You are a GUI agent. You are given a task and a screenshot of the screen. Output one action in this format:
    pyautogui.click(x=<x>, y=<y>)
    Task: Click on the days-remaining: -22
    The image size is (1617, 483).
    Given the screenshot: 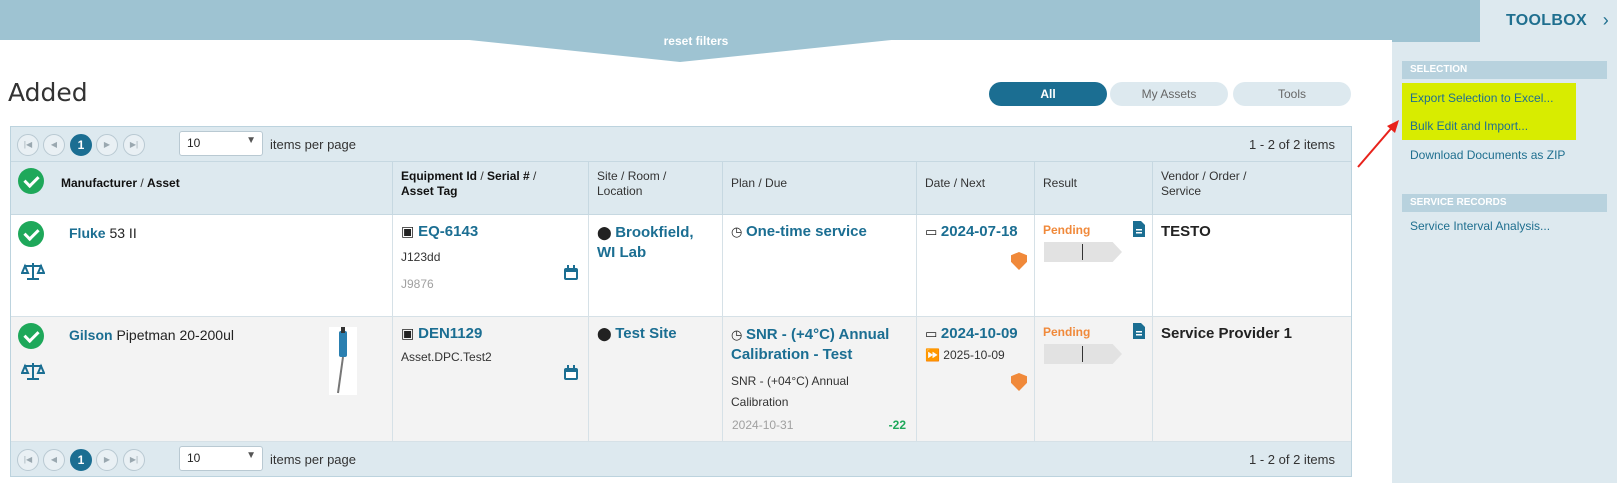 What is the action you would take?
    pyautogui.click(x=897, y=425)
    